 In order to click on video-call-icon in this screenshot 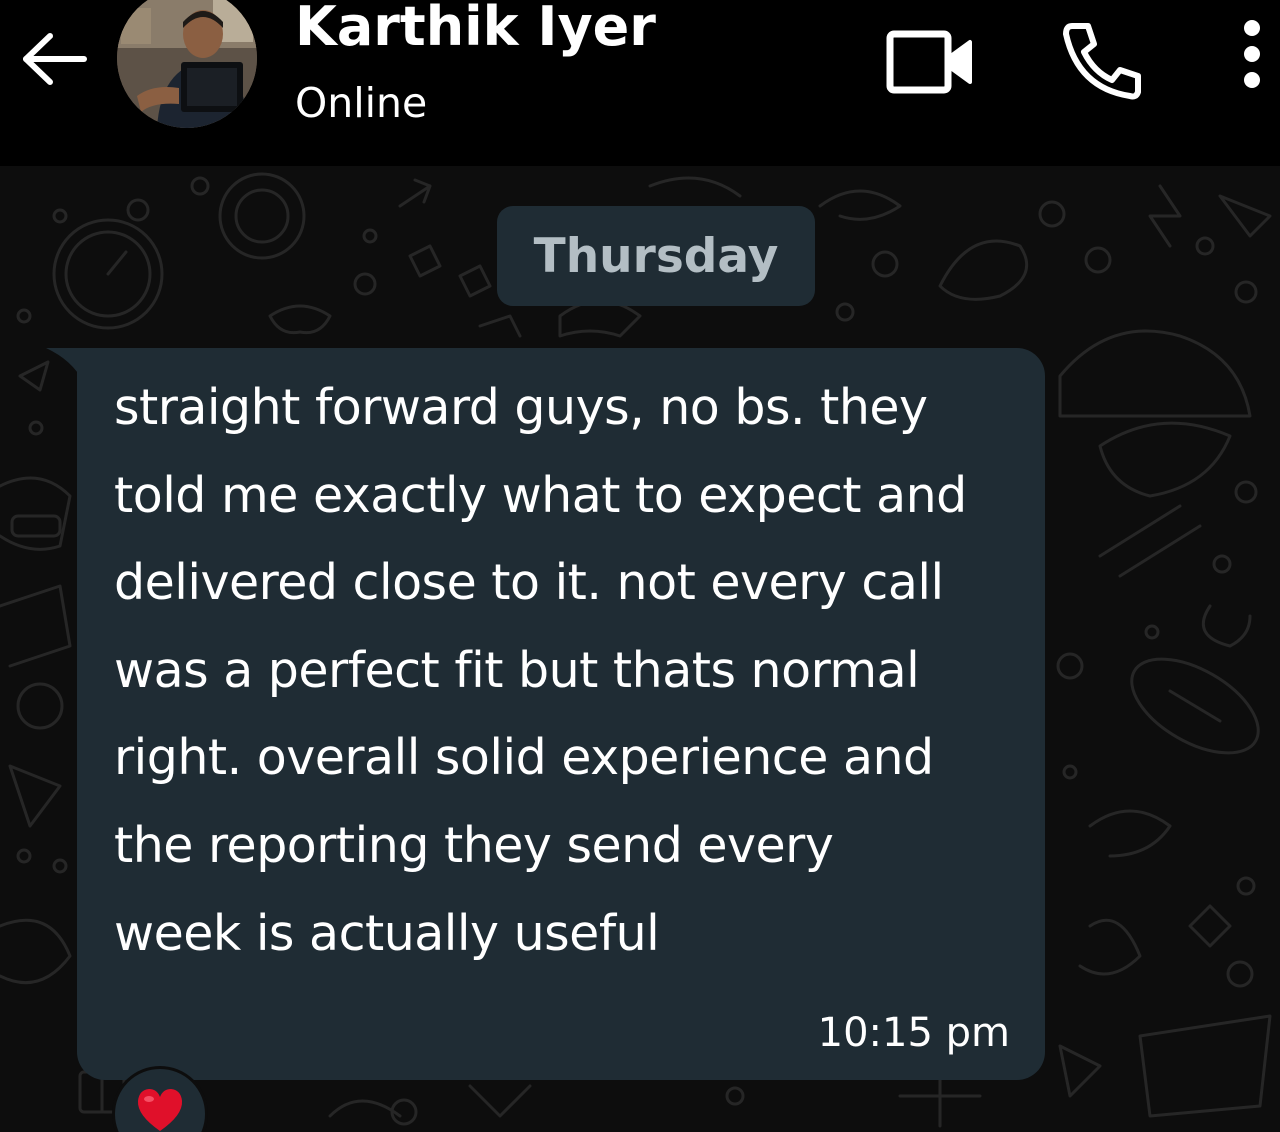, I will do `click(929, 62)`.